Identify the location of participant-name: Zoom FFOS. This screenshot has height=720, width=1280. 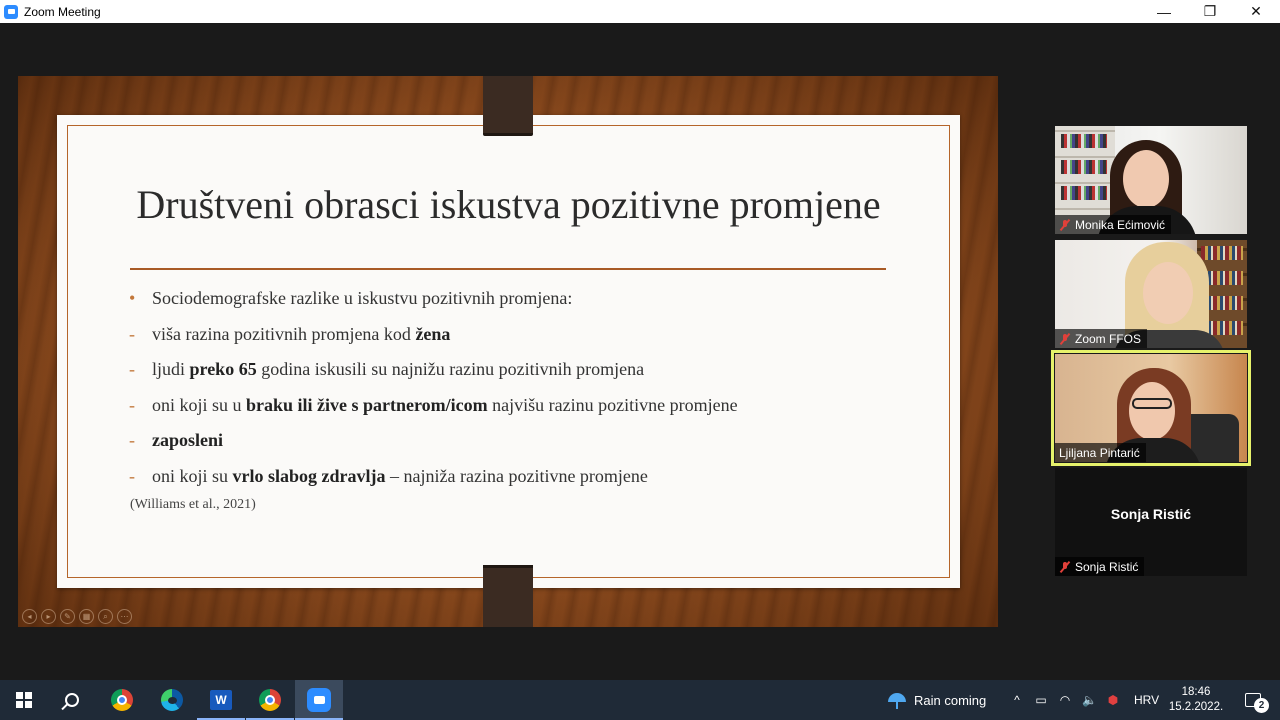
(1108, 338).